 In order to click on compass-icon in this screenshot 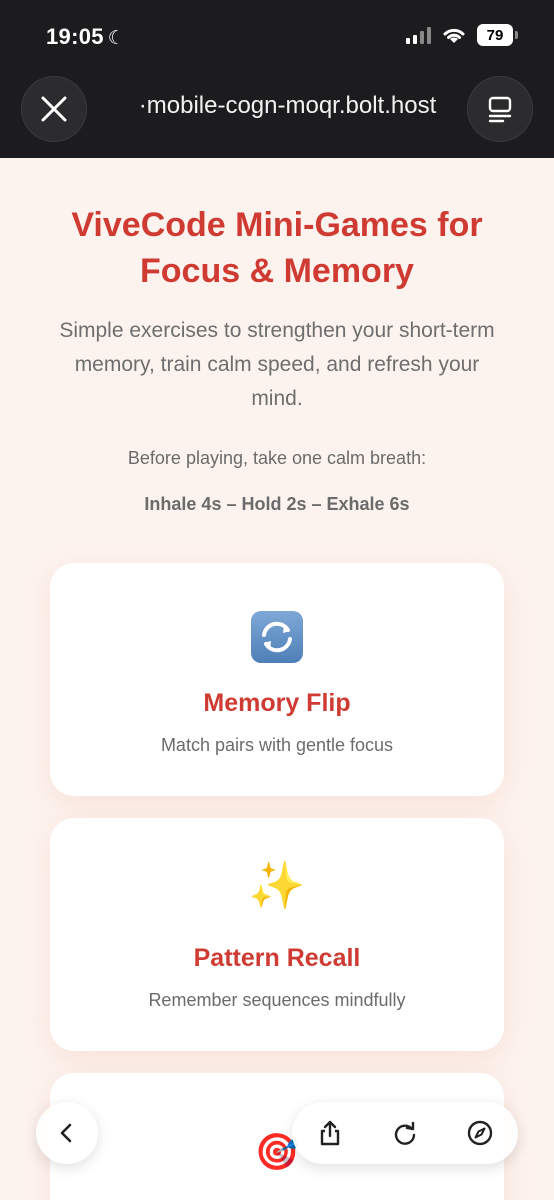, I will do `click(480, 1133)`.